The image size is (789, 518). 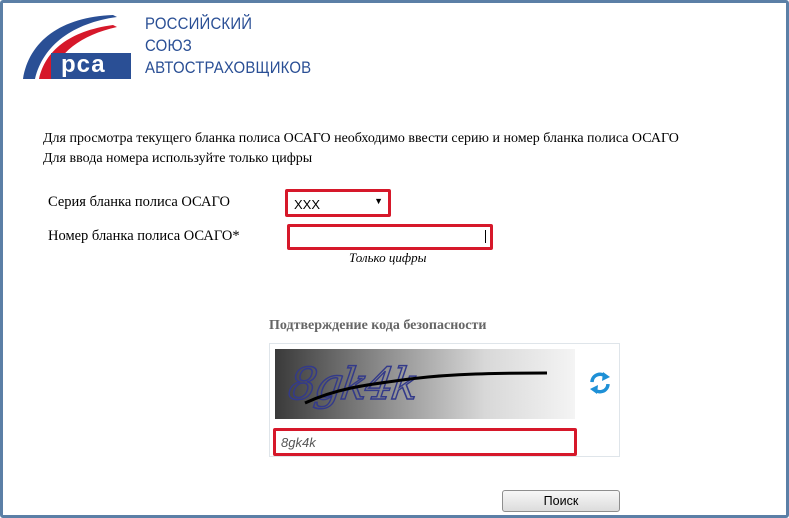 I want to click on captcha-noise-line, so click(x=426, y=388).